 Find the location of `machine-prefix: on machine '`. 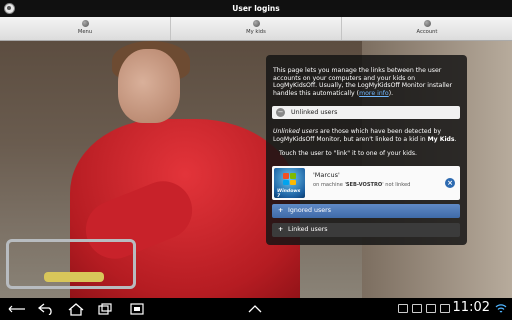

machine-prefix: on machine ' is located at coordinates (329, 185).